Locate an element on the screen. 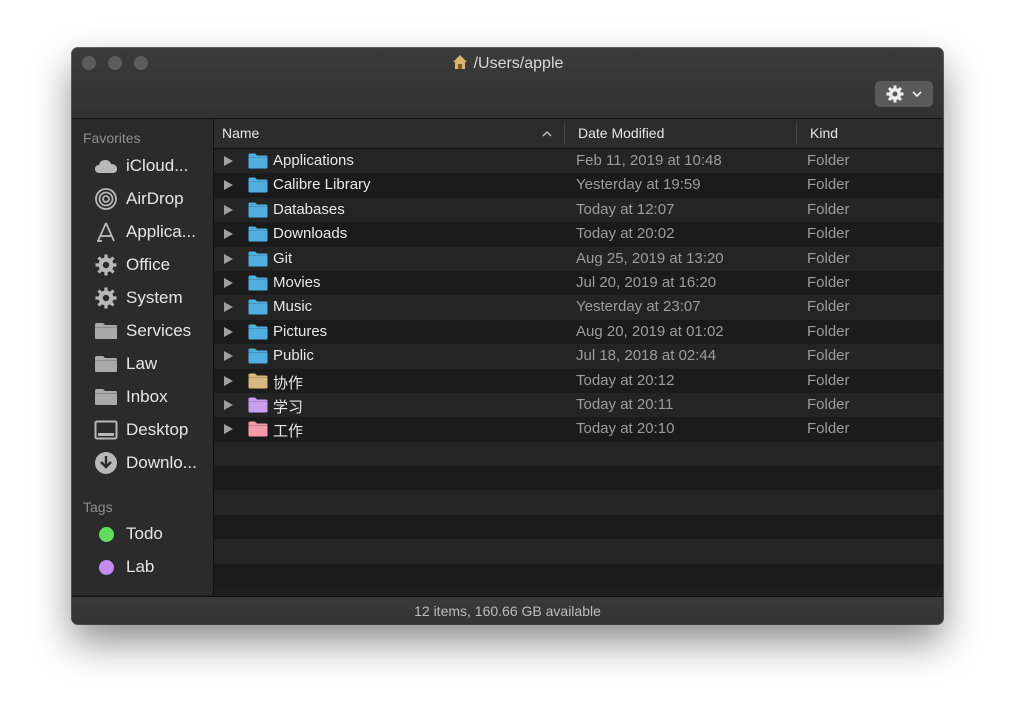  table-row: 工作 Today at 20:10 Folder is located at coordinates (578, 429).